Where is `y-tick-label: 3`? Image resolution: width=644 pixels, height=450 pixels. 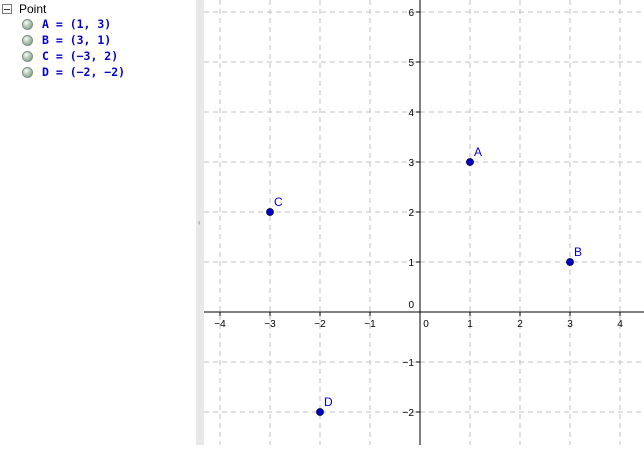 y-tick-label: 3 is located at coordinates (411, 163).